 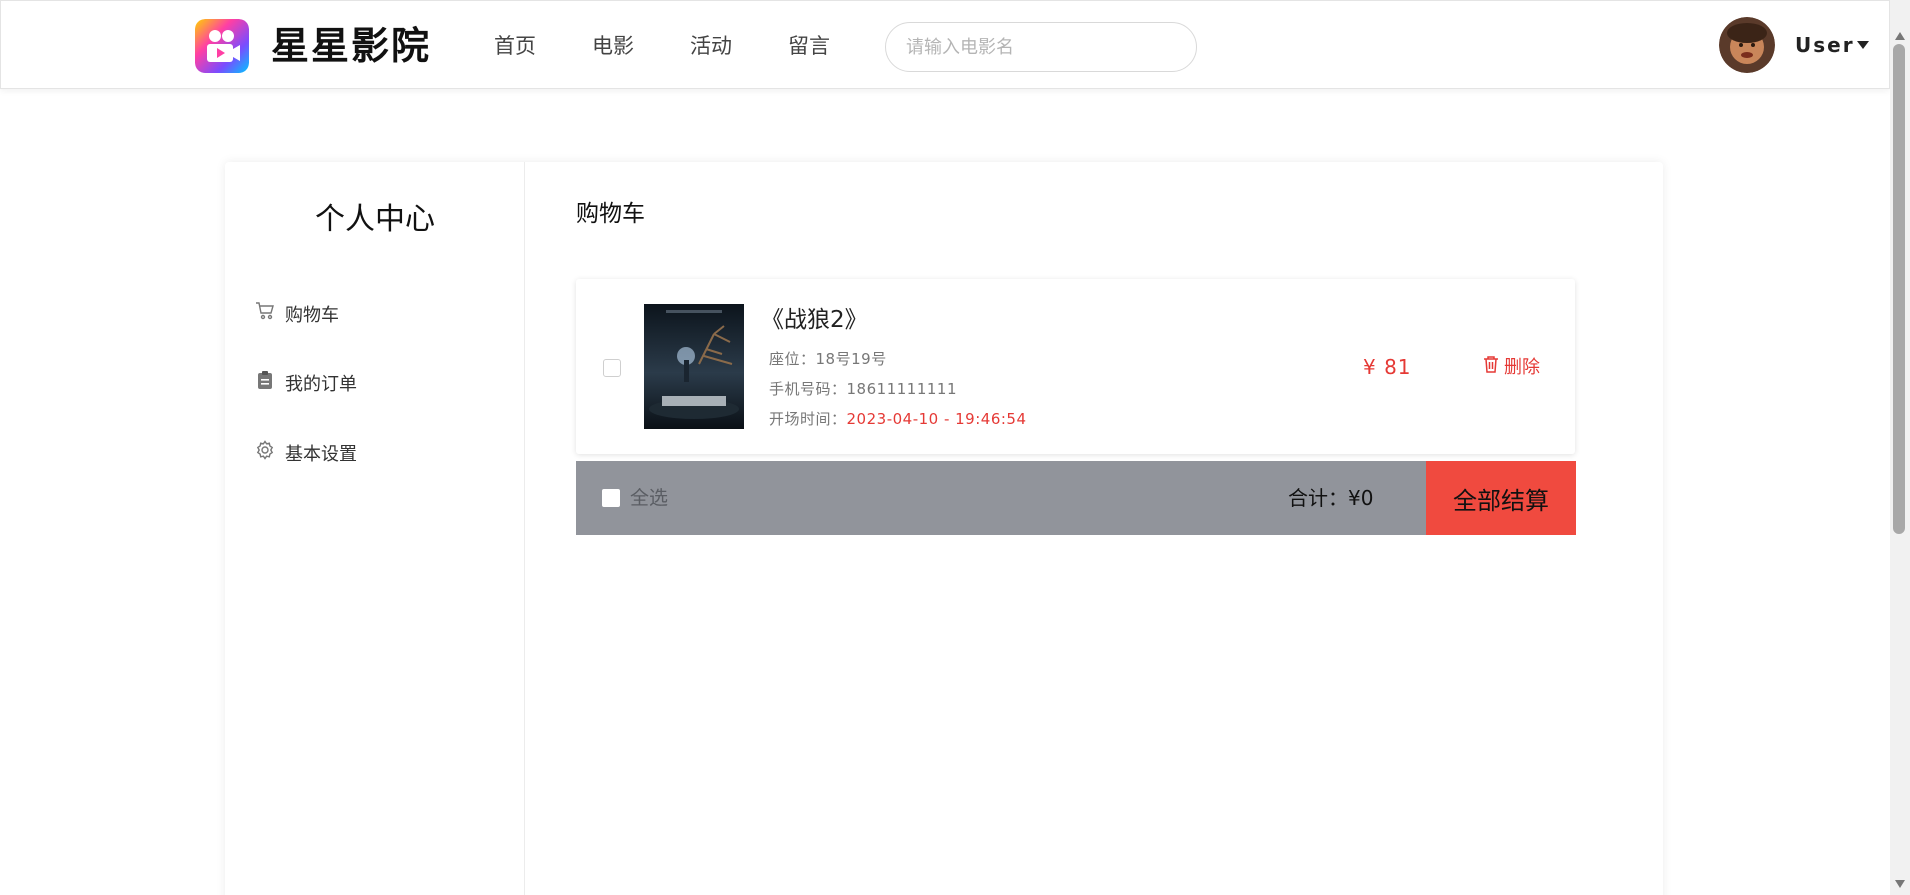 What do you see at coordinates (1076, 498) in the screenshot?
I see `cart-footer: 全选 合计：¥0 全部结算` at bounding box center [1076, 498].